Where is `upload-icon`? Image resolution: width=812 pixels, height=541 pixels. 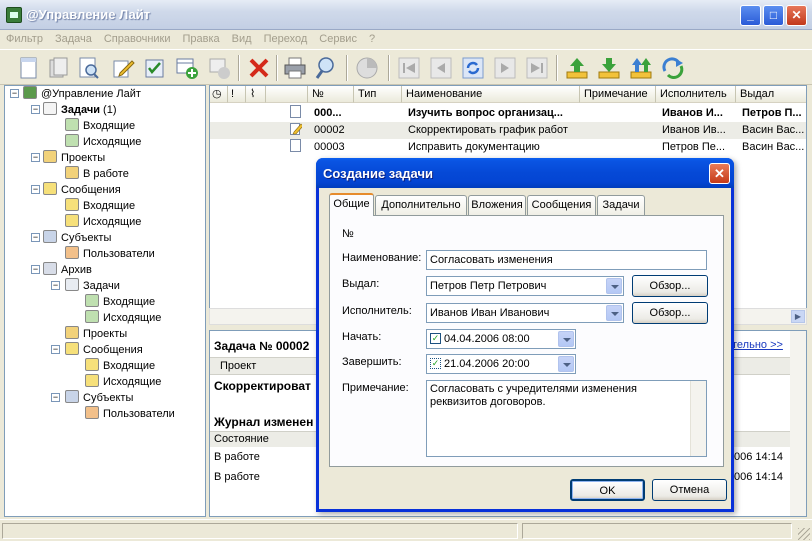
upload-icon is located at coordinates (577, 68).